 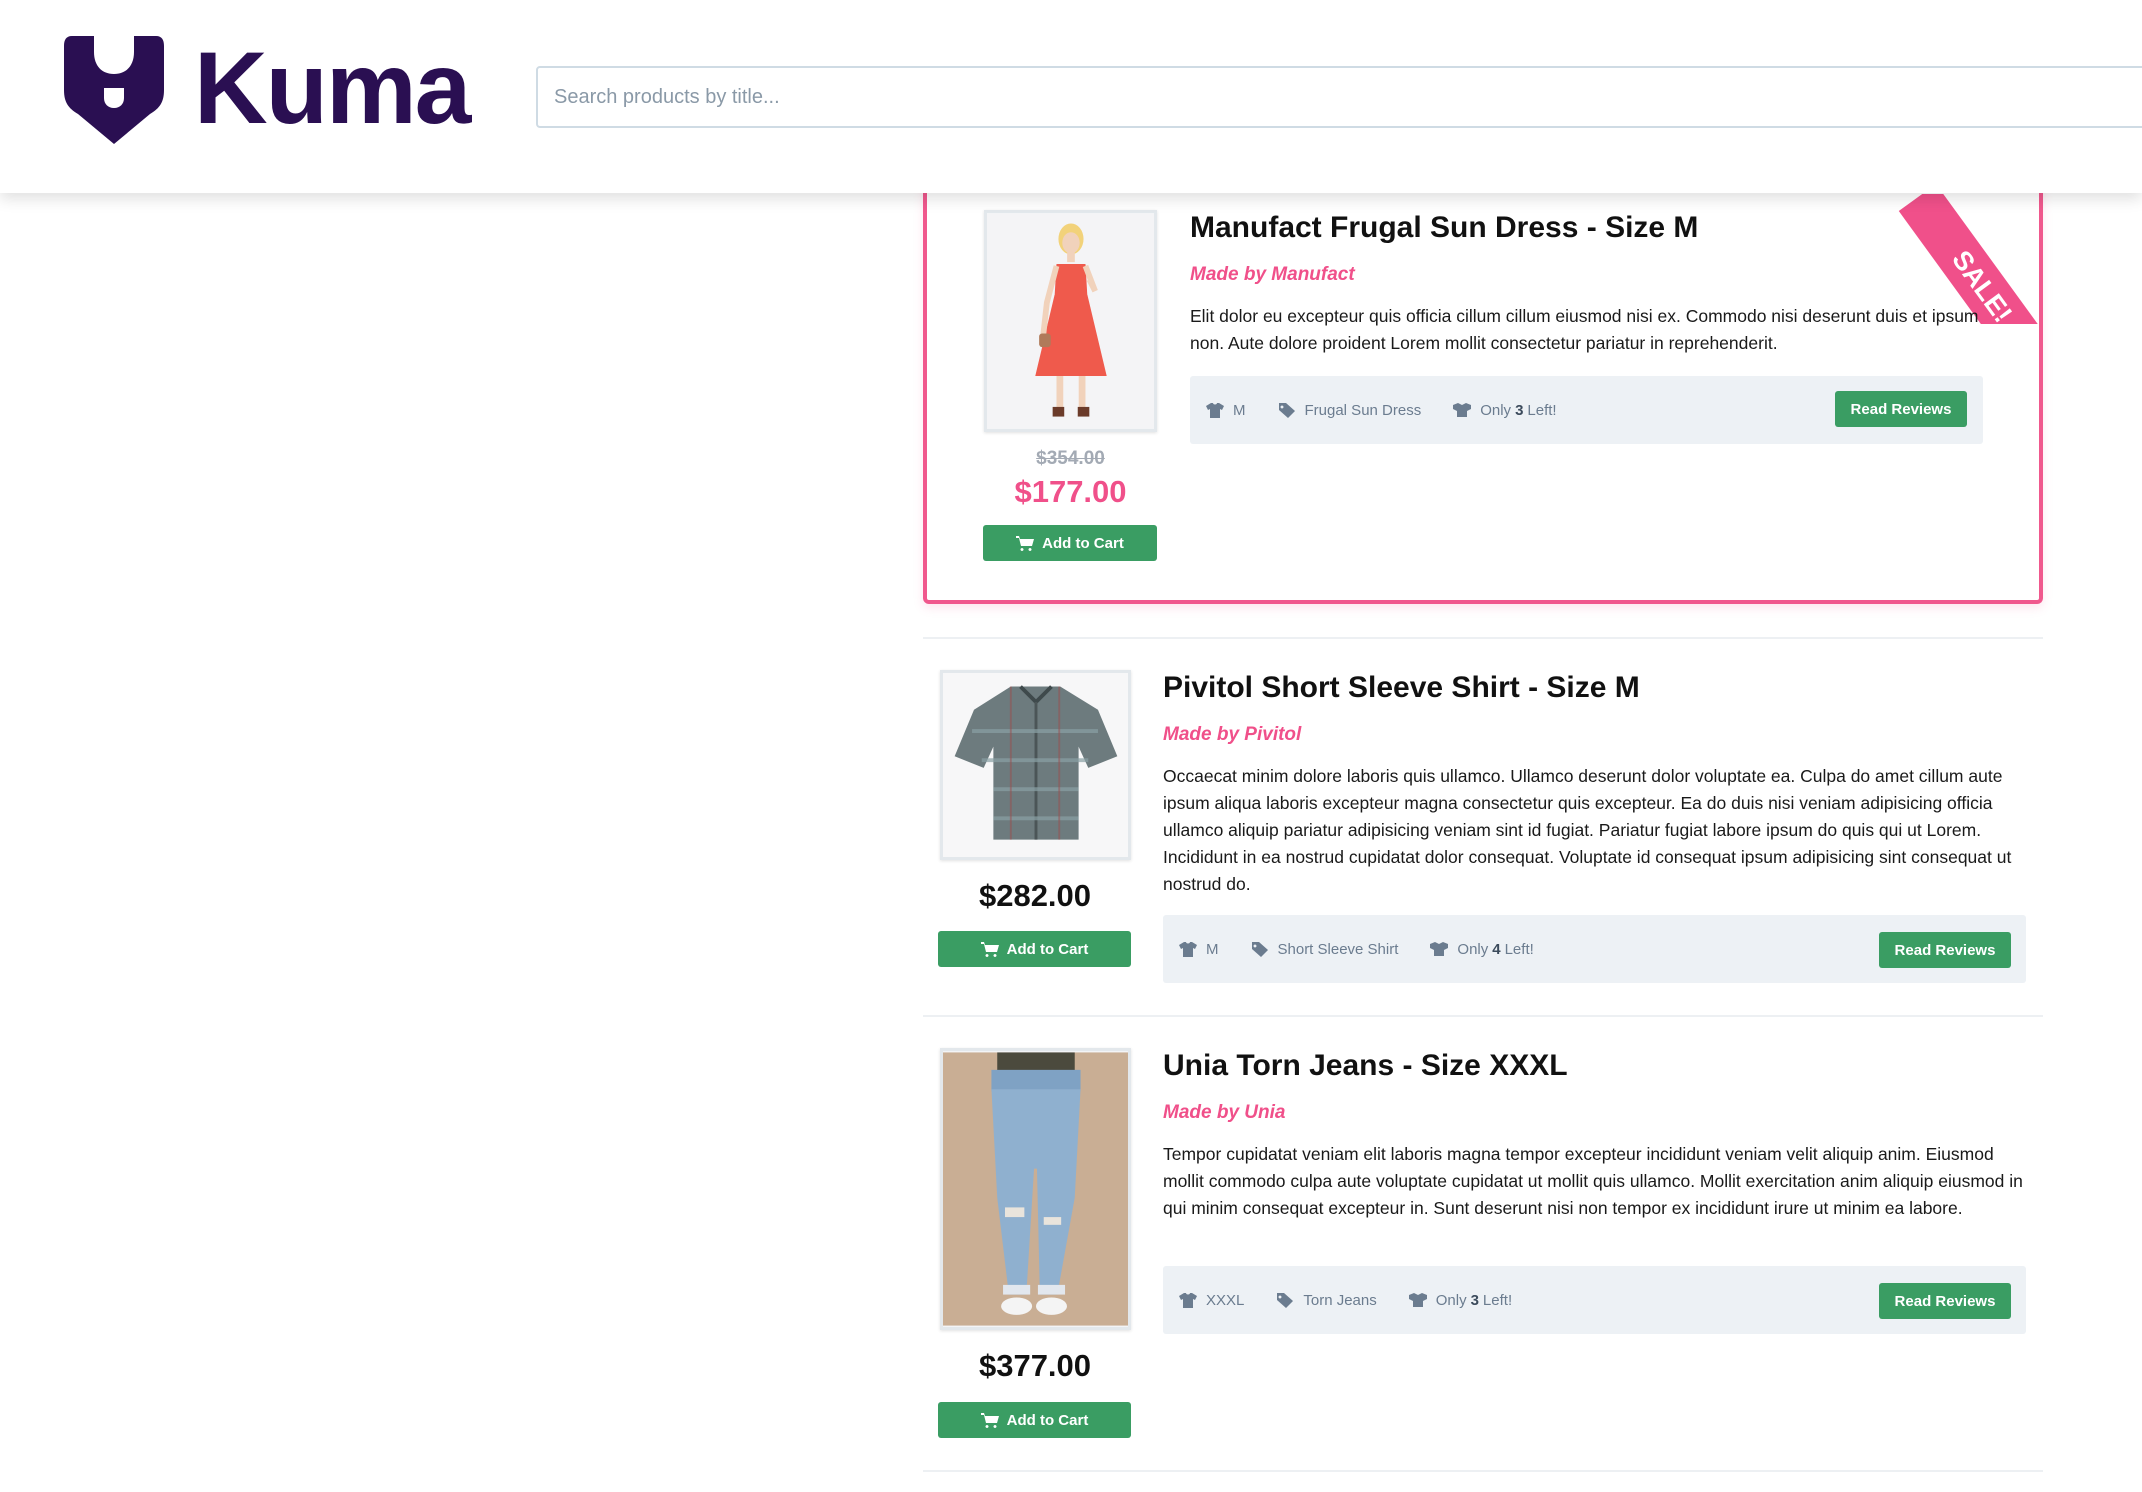 What do you see at coordinates (1224, 1113) in the screenshot?
I see `product-maker: Made by Unia` at bounding box center [1224, 1113].